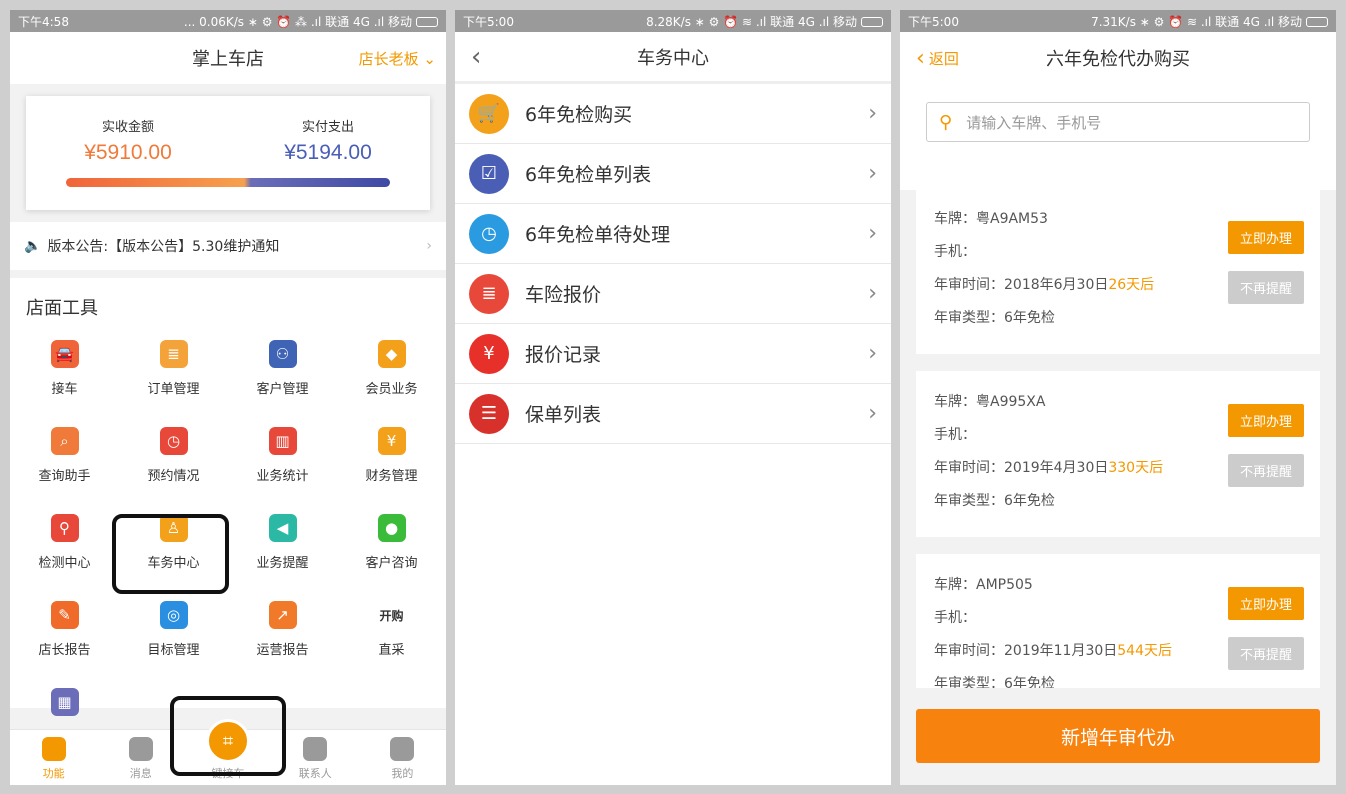 Image resolution: width=1346 pixels, height=794 pixels. Describe the element at coordinates (64, 528) in the screenshot. I see `car-check-icon: ⚲` at that location.